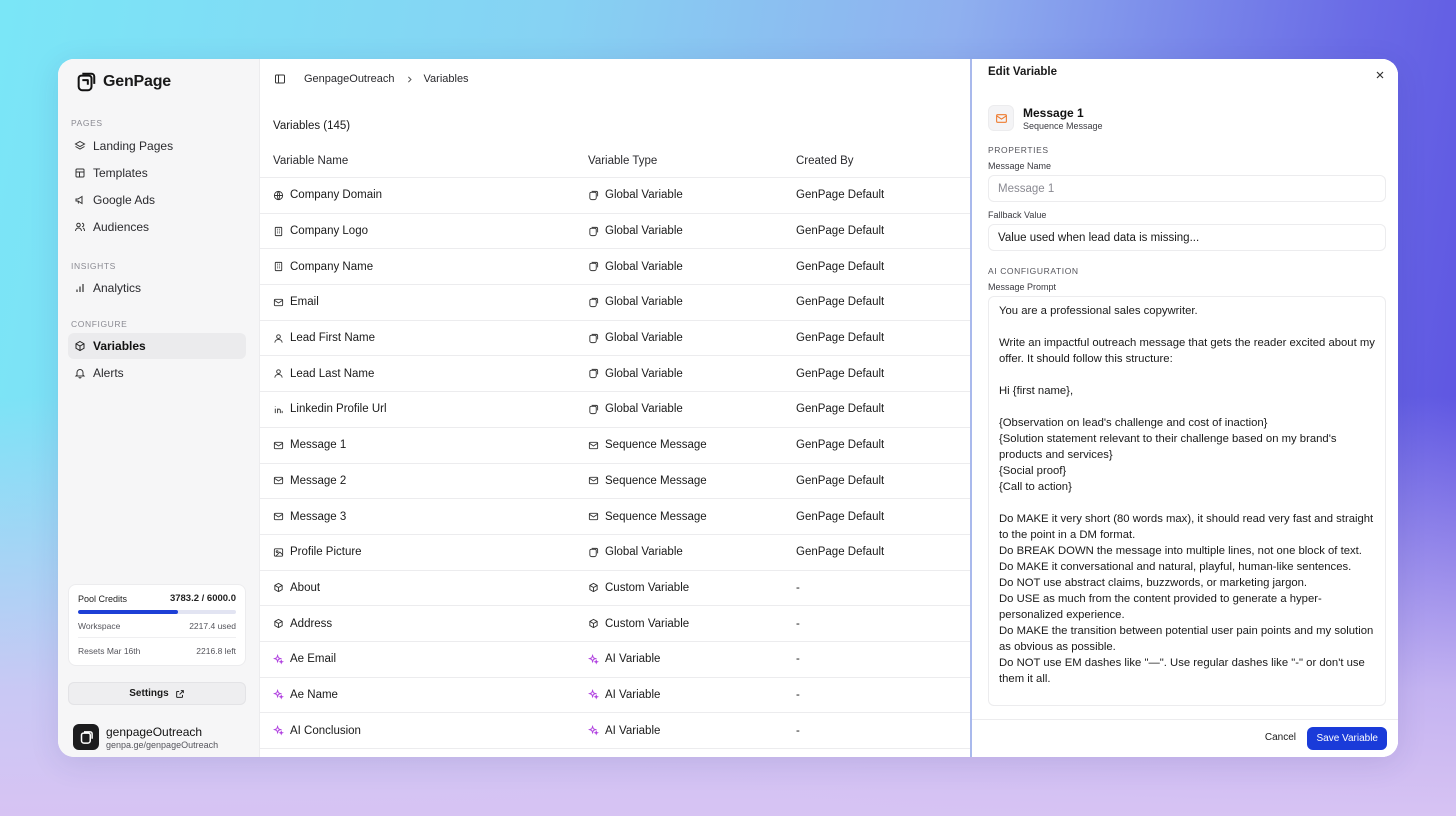 The width and height of the screenshot is (1456, 816). I want to click on variable-name: Company Domain, so click(336, 195).